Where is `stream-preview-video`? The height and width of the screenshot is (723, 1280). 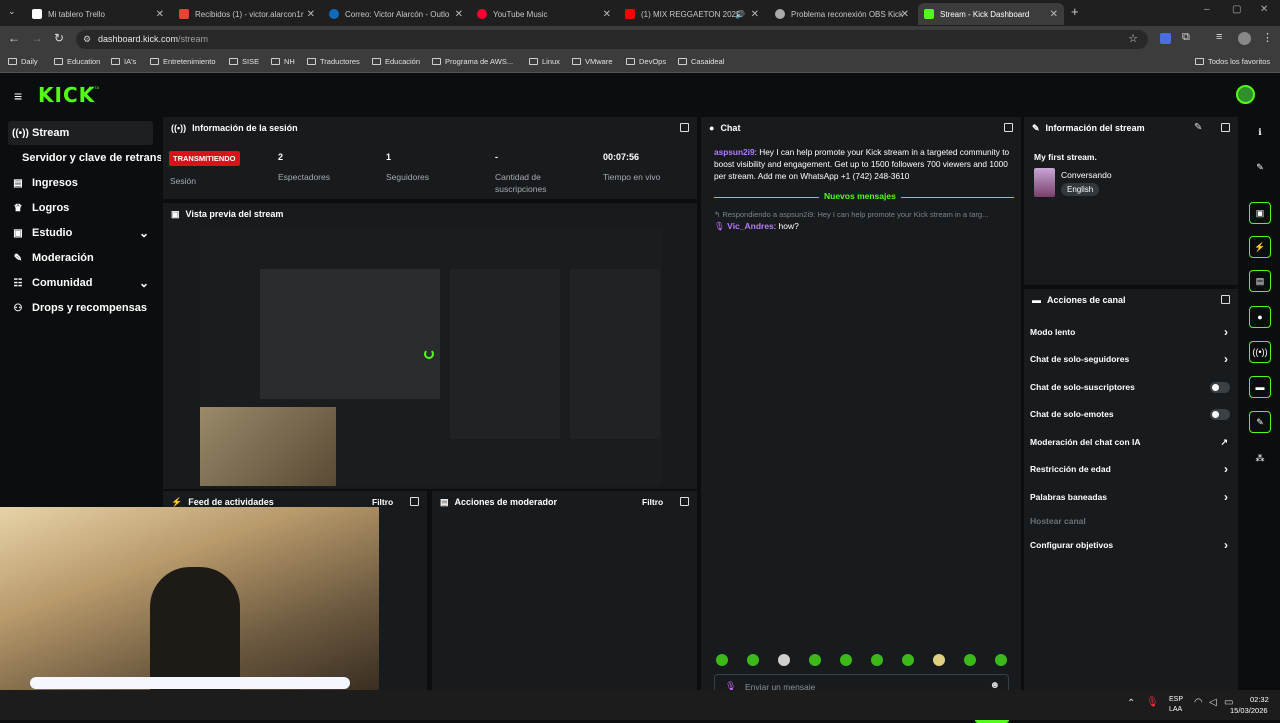
stream-preview-video is located at coordinates (431, 357).